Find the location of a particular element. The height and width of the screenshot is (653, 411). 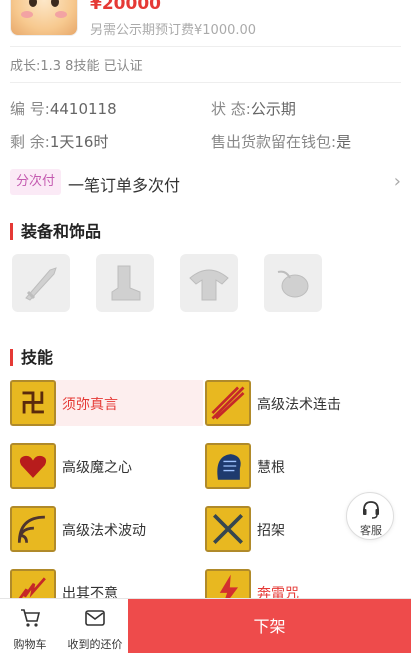

skill-label: 高级法术连击 is located at coordinates (299, 405).